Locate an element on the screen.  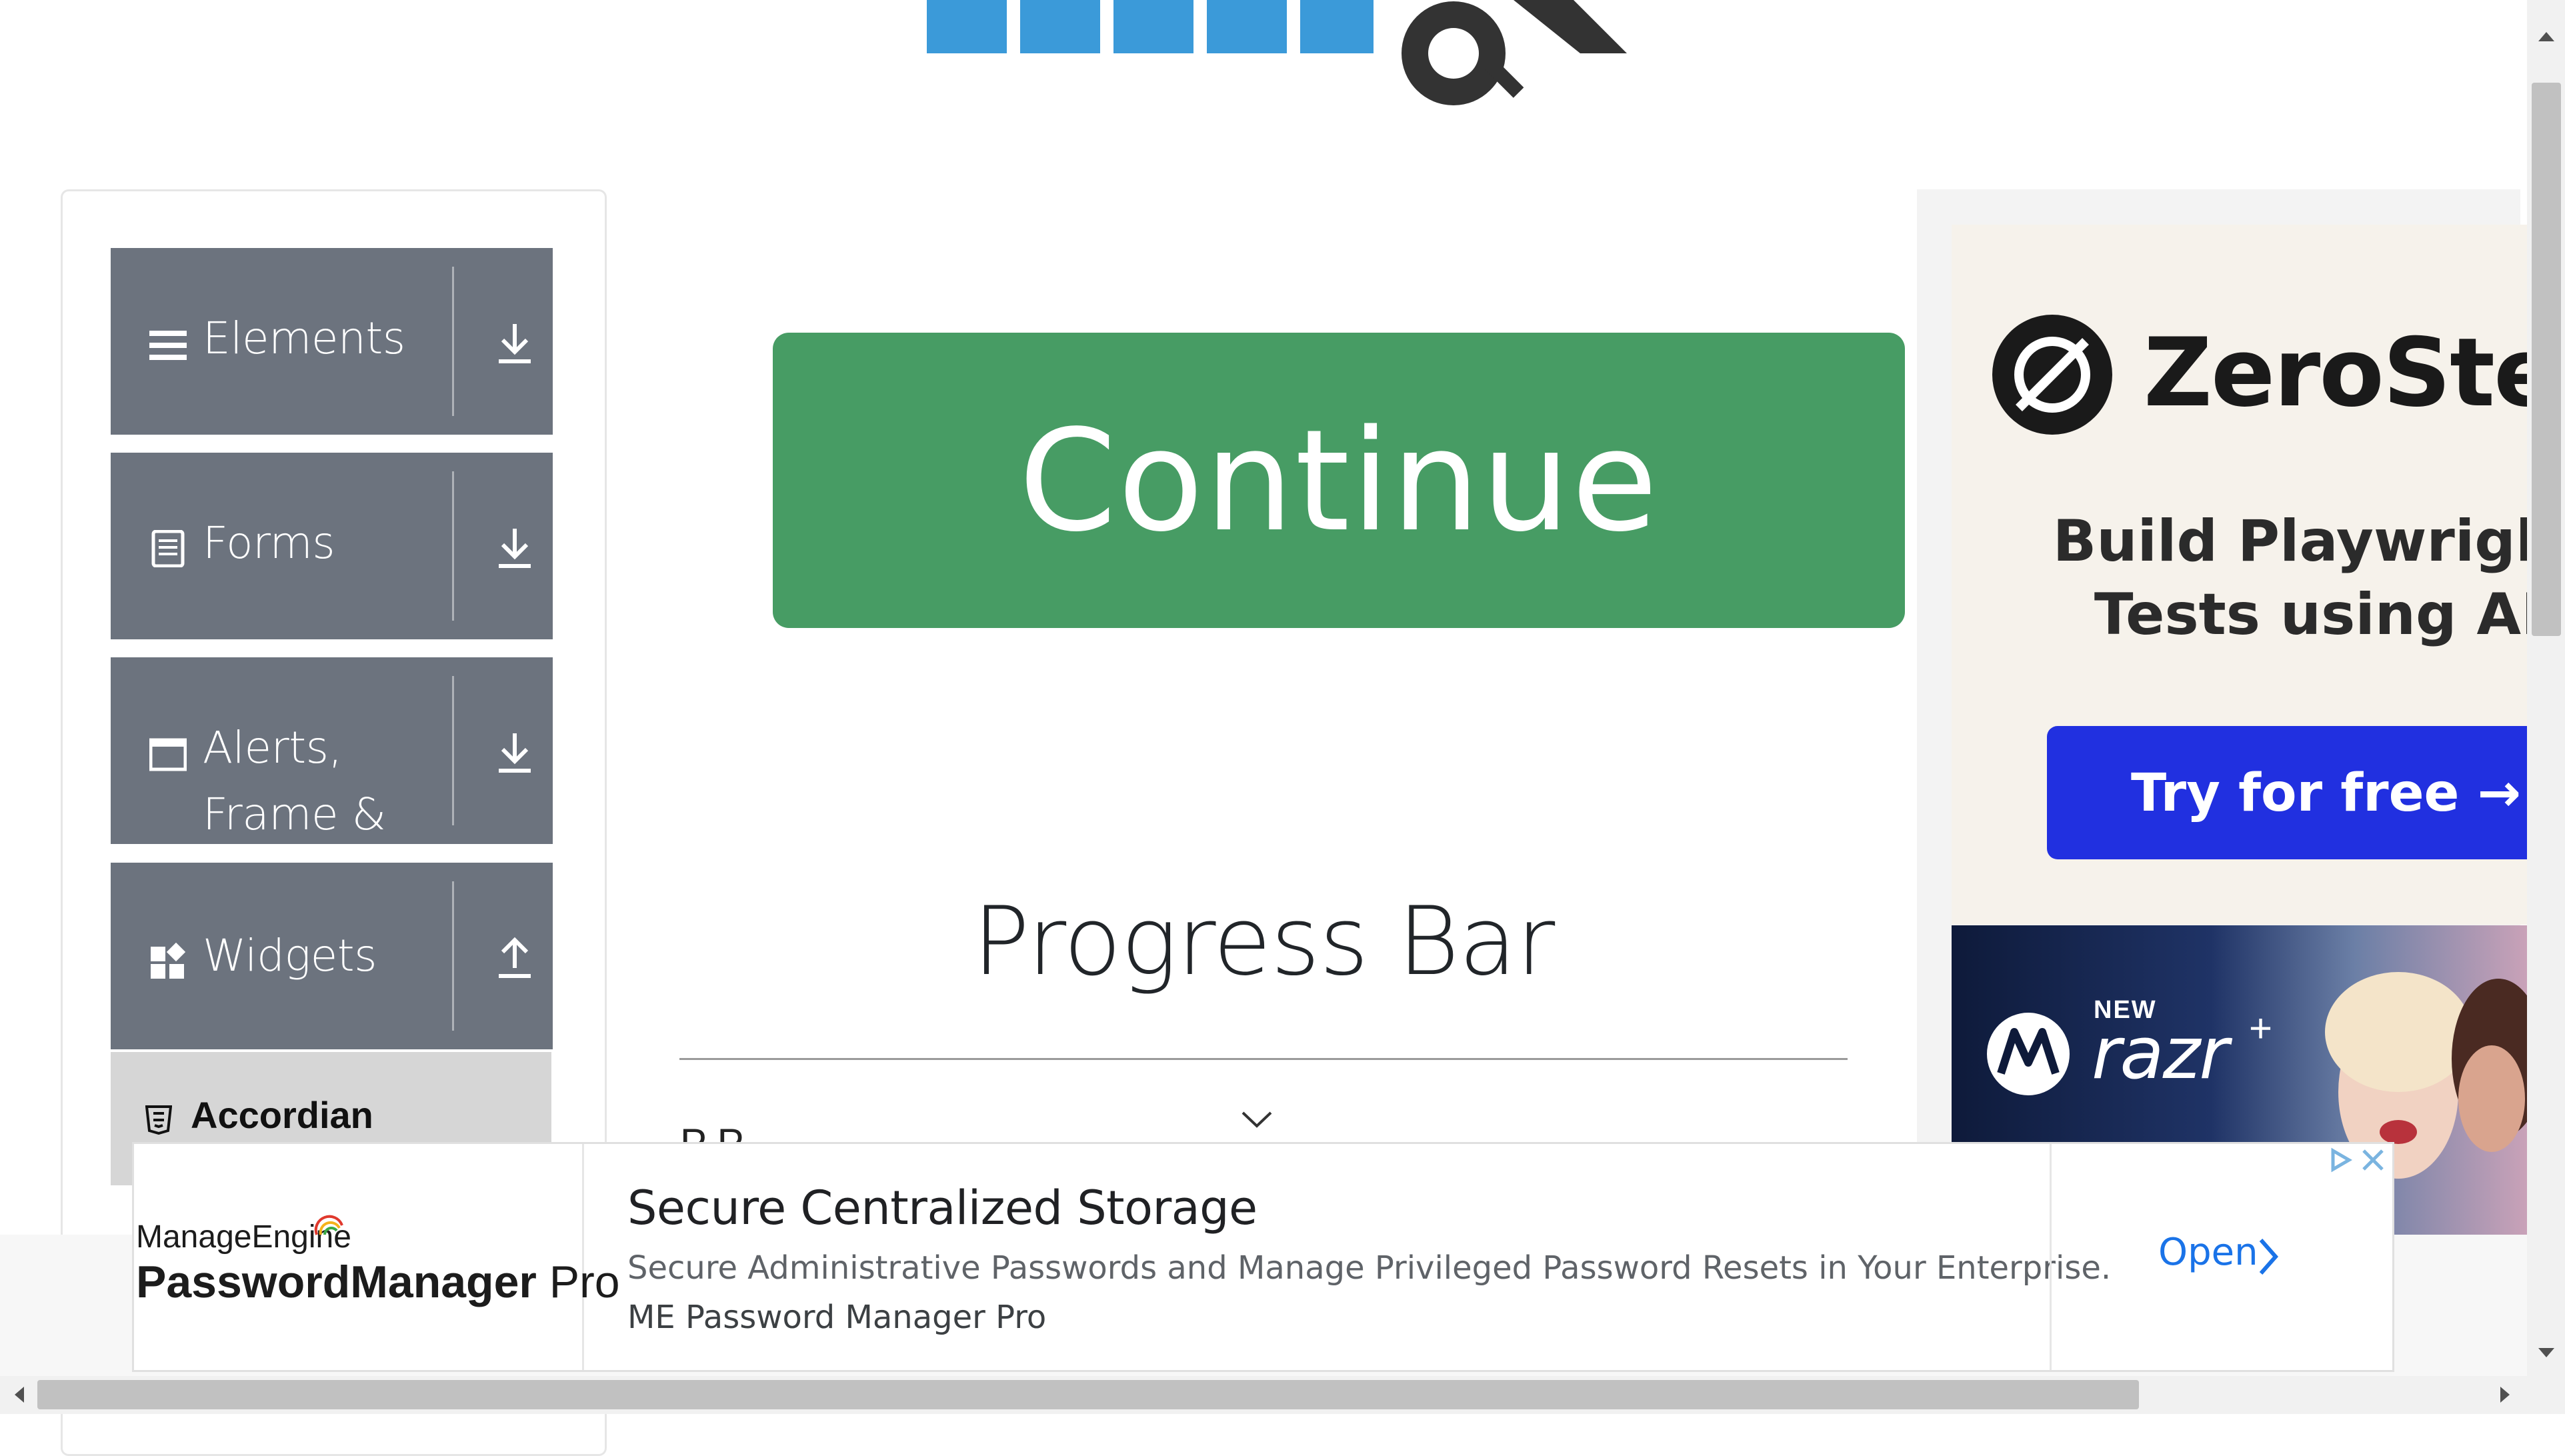
sidebar-group-widgets: Widgets is located at coordinates (332, 956).